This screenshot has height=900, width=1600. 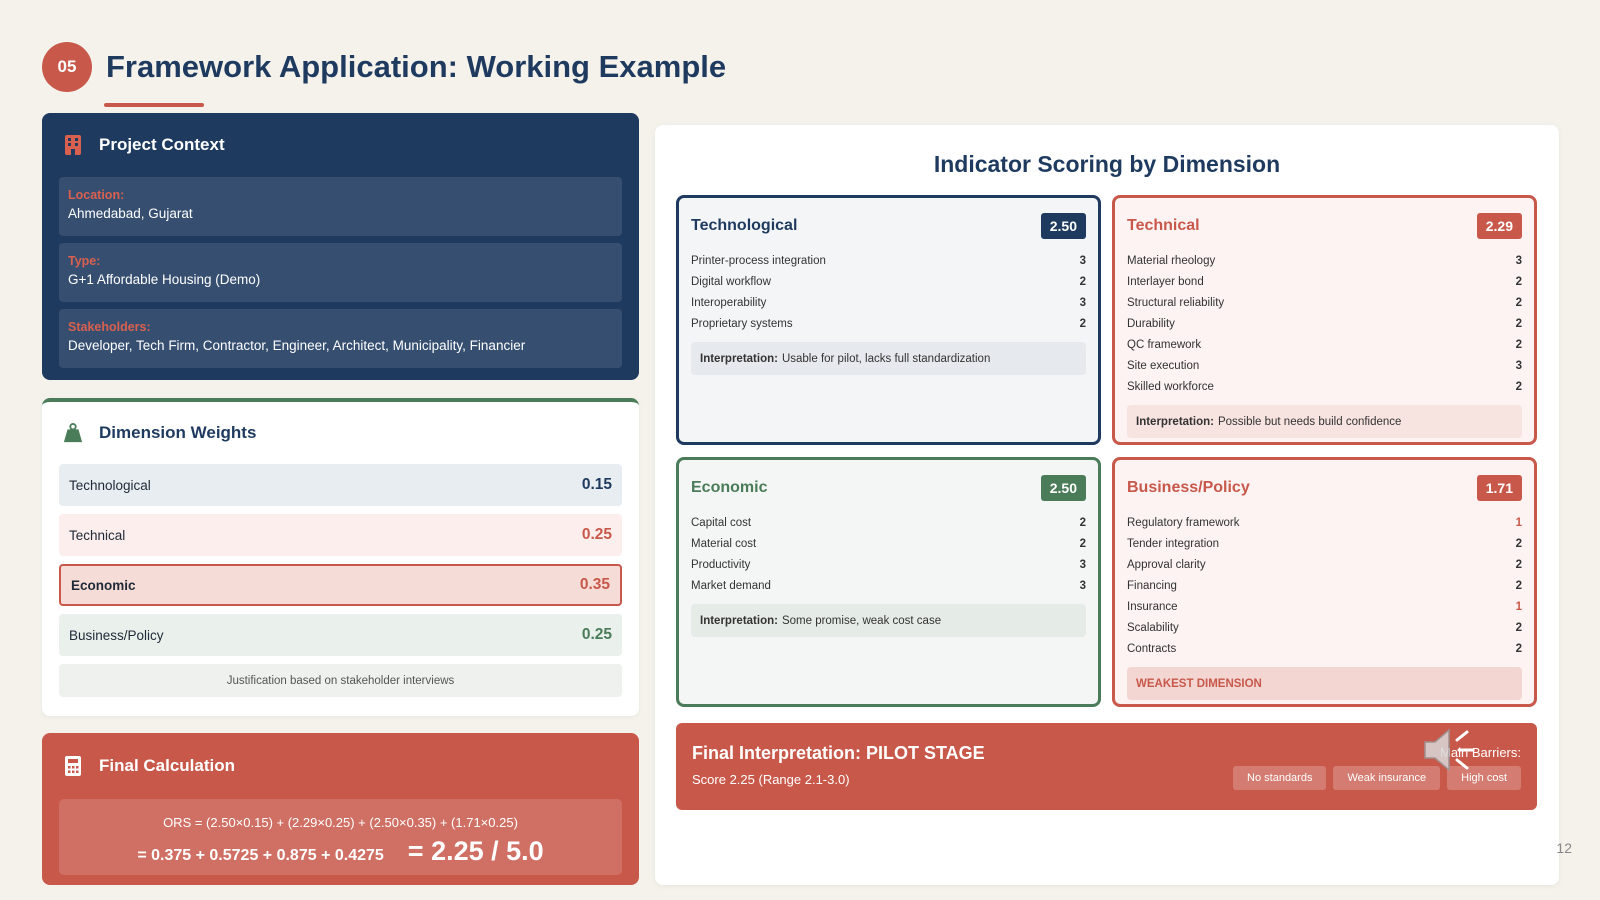 I want to click on indicator-label: Regulatory framework, so click(x=1183, y=522).